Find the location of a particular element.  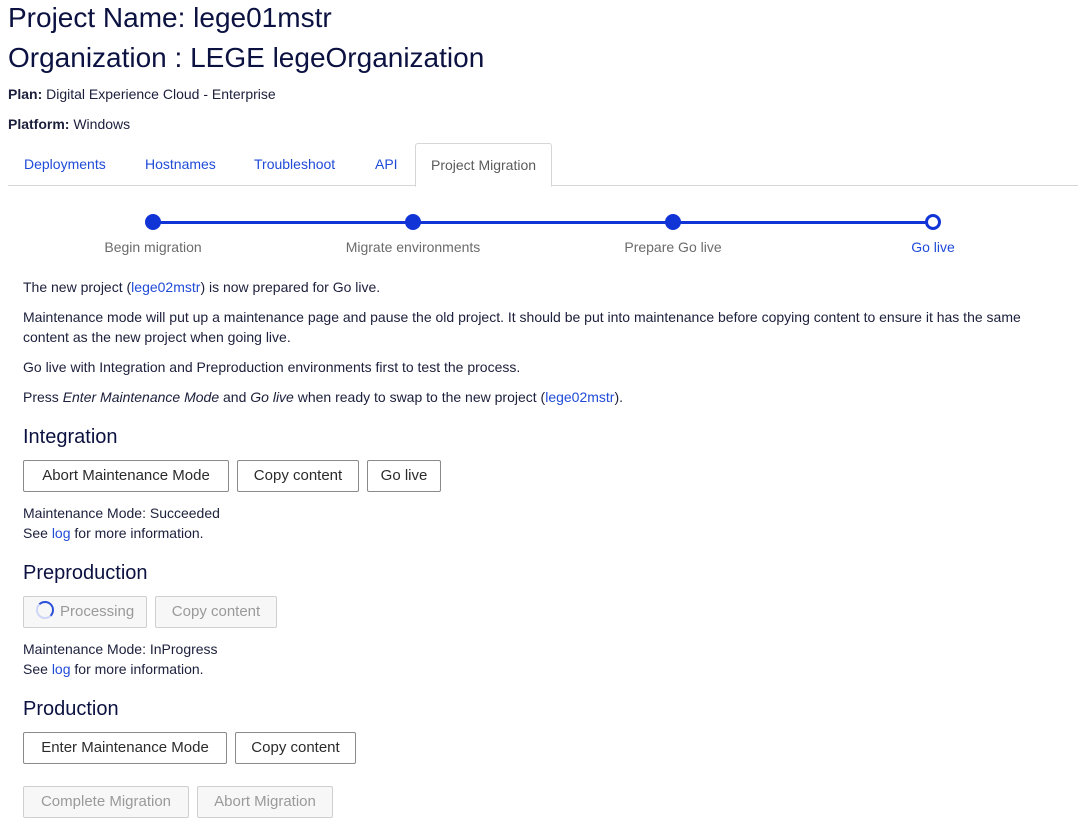

processing-label: Processing is located at coordinates (97, 611).